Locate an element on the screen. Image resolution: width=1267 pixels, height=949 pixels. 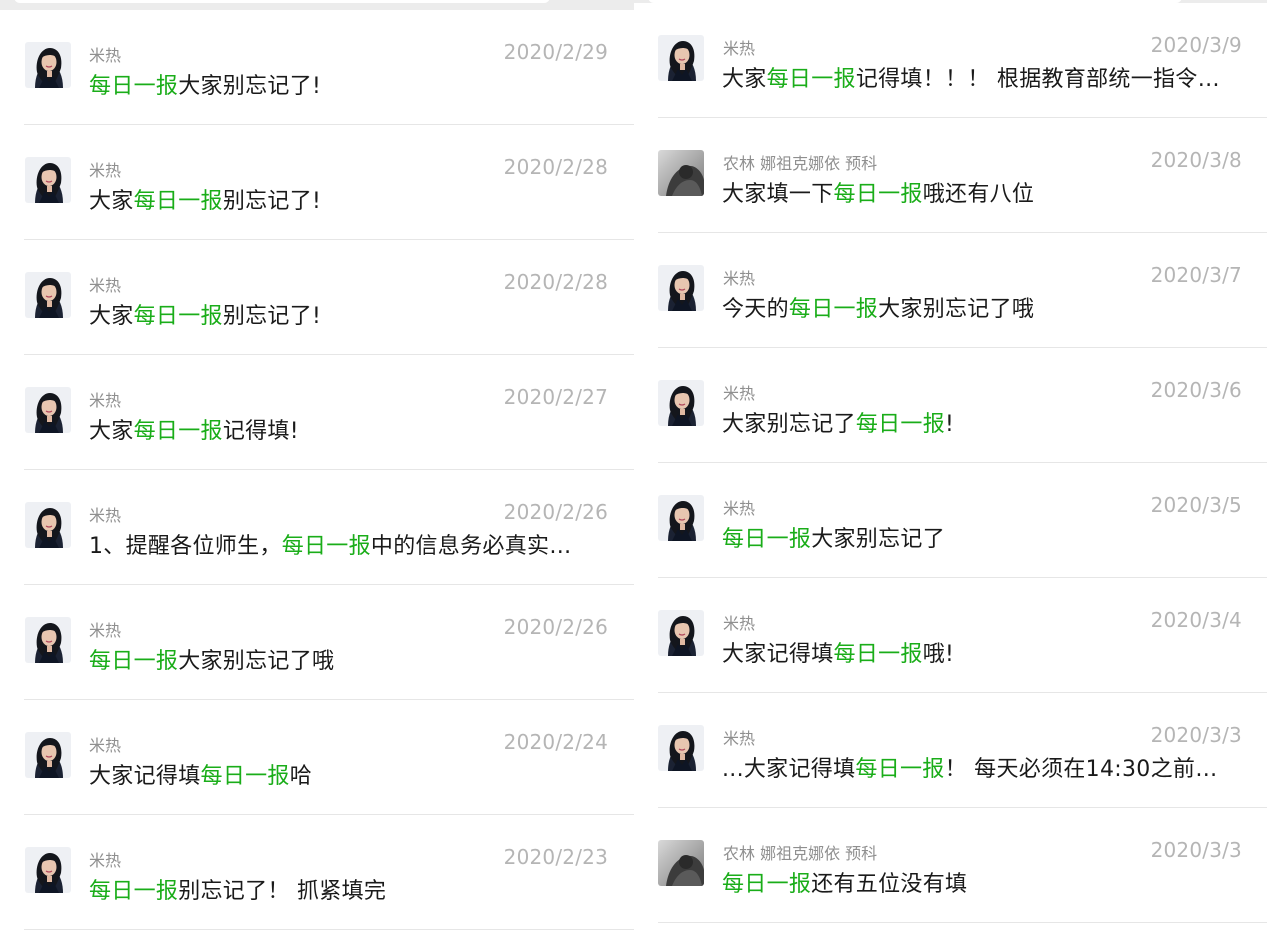
message-date: 2020/3/8 is located at coordinates (1196, 160).